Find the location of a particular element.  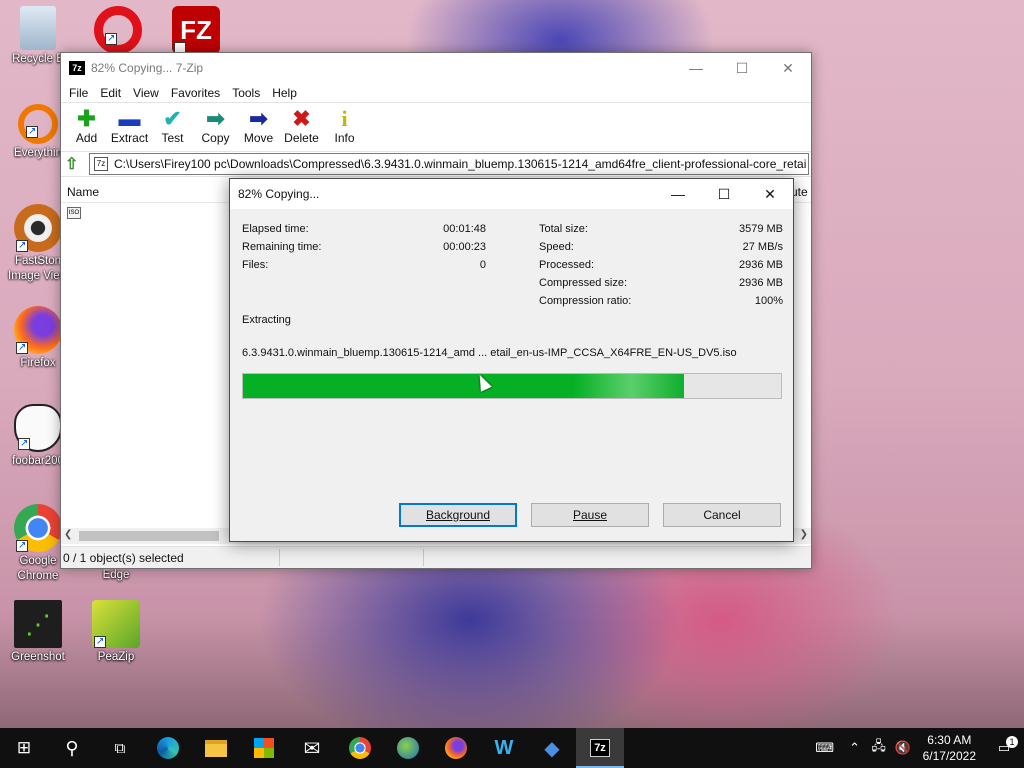

remaining-time-label: Remaining time: is located at coordinates (282, 247).